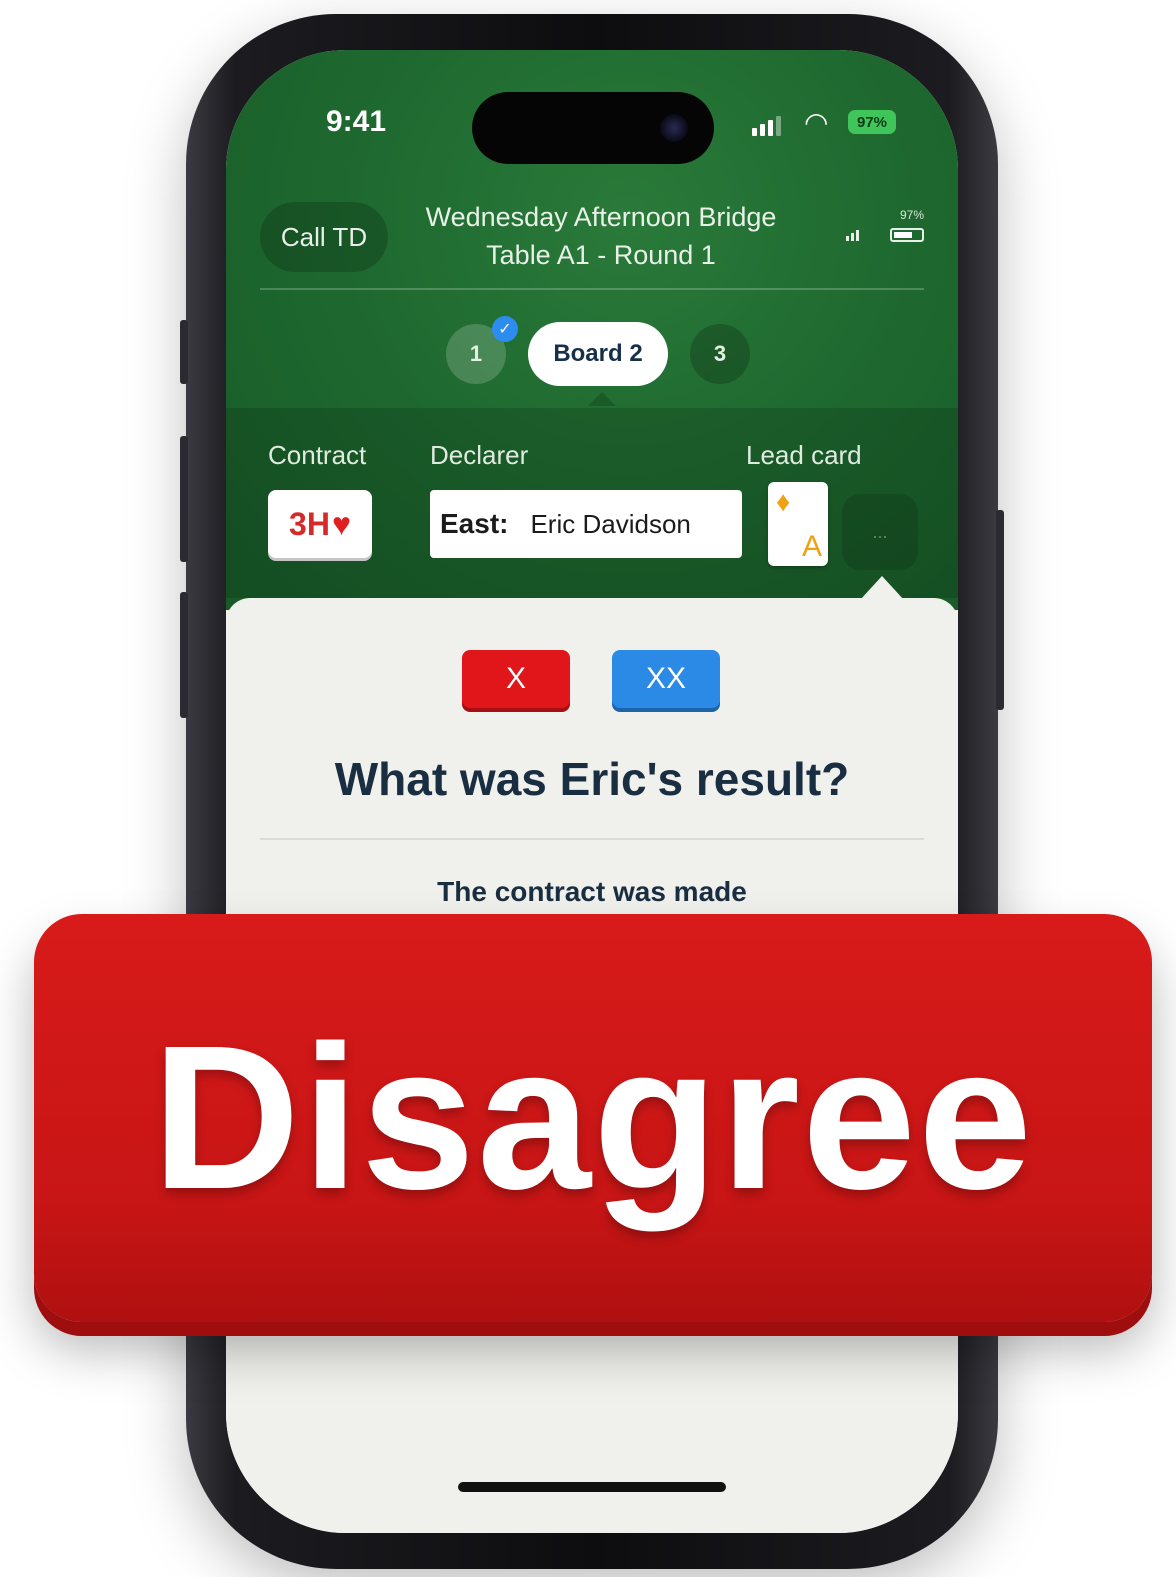  What do you see at coordinates (593, 128) in the screenshot?
I see `dynamic-island` at bounding box center [593, 128].